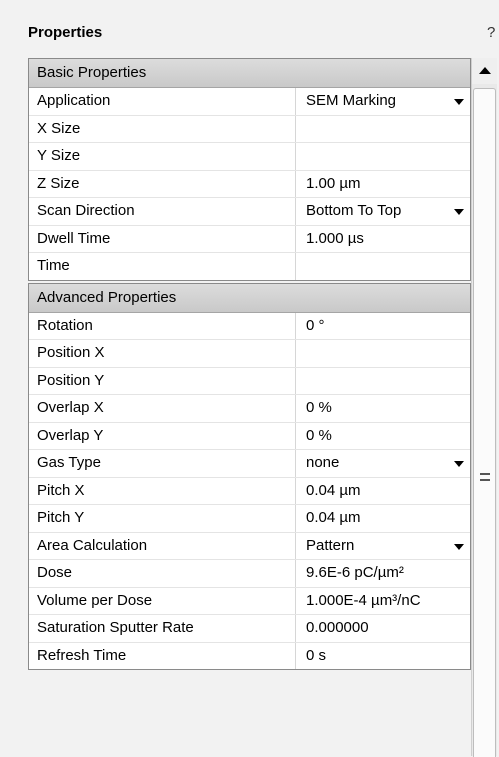 Image resolution: width=499 pixels, height=757 pixels. I want to click on property-value: 9.6E-6 pC/µm², so click(383, 573).